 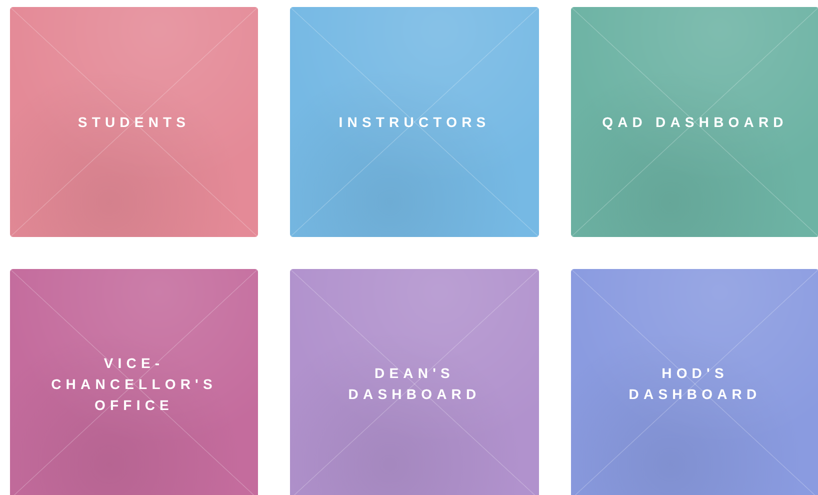 What do you see at coordinates (134, 122) in the screenshot?
I see `dashboard-tile: STUDENTS` at bounding box center [134, 122].